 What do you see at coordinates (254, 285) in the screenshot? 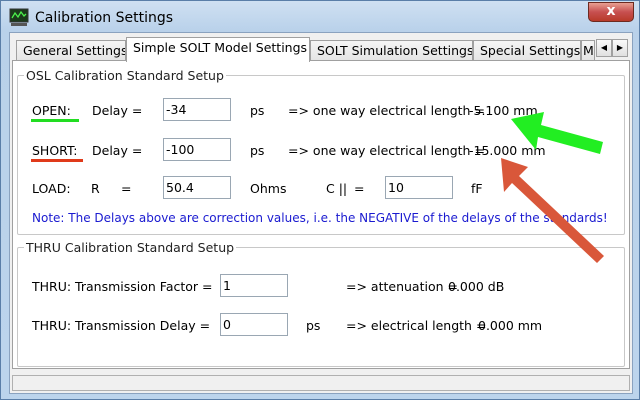
I see `thru-factor-input: 1` at bounding box center [254, 285].